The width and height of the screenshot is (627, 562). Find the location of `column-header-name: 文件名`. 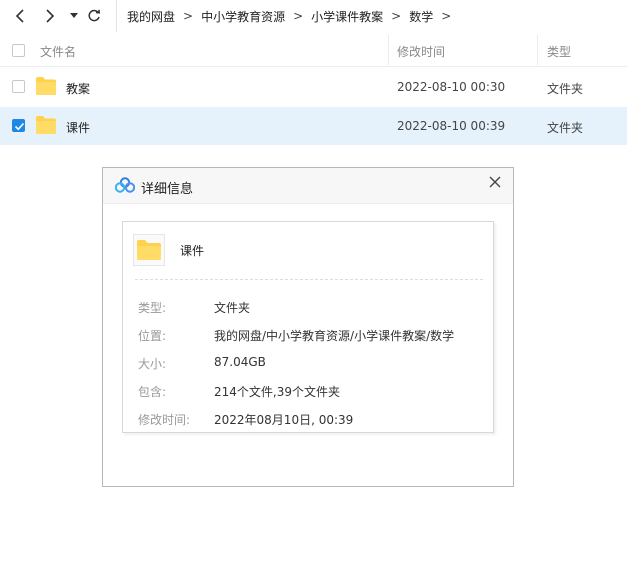

column-header-name: 文件名 is located at coordinates (58, 51).